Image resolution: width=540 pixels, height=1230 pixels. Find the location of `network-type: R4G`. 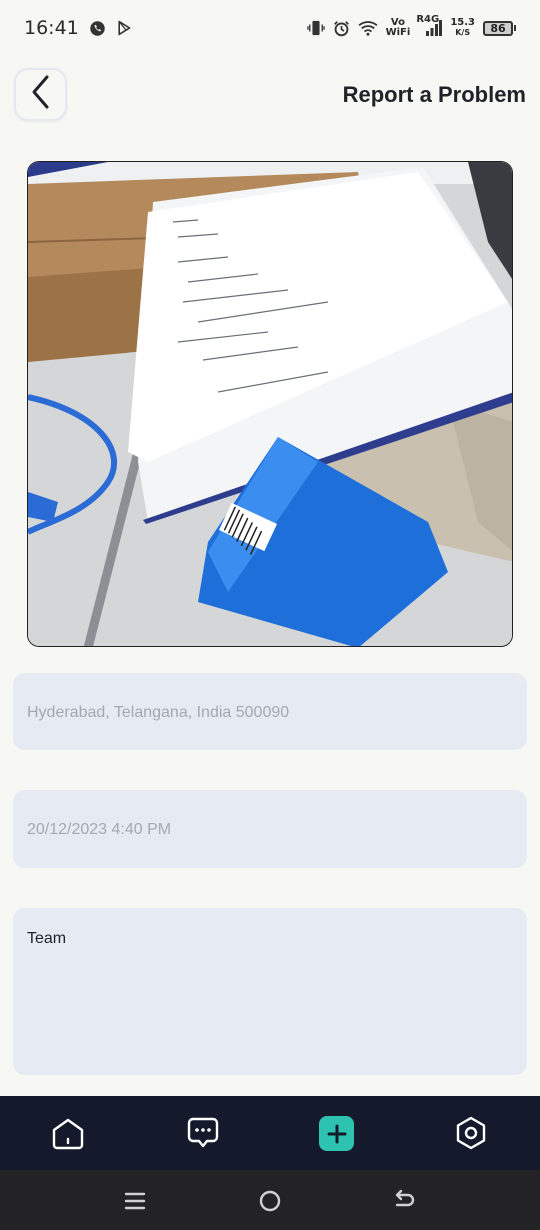

network-type: R4G is located at coordinates (428, 19).